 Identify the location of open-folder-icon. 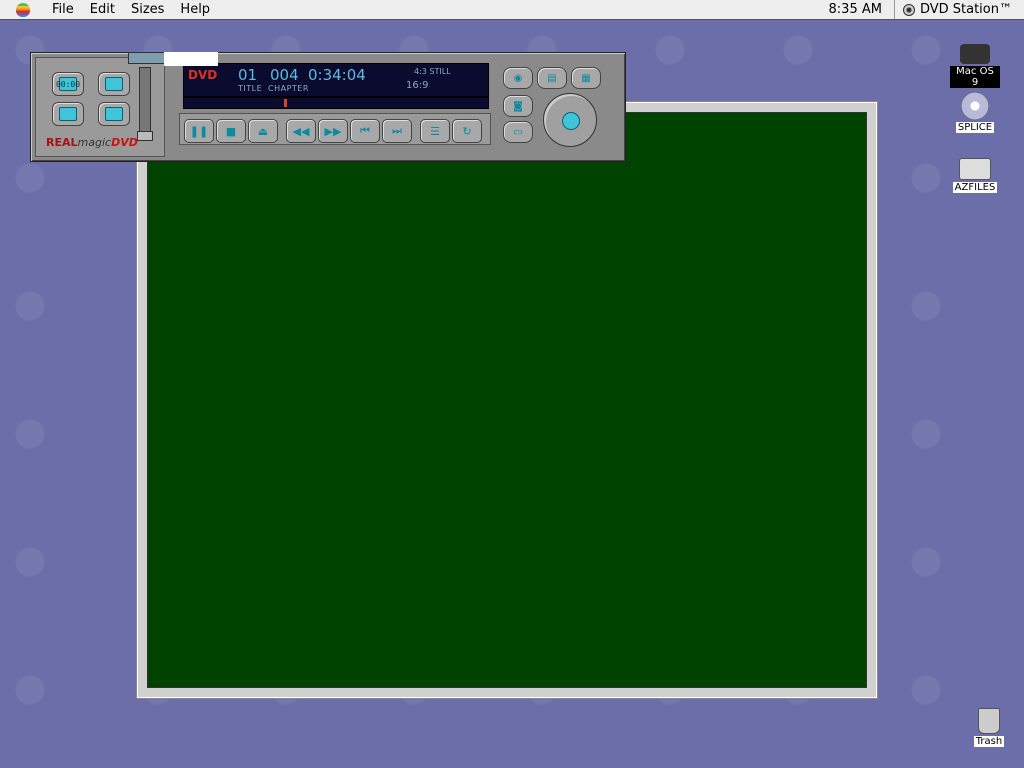
(114, 114).